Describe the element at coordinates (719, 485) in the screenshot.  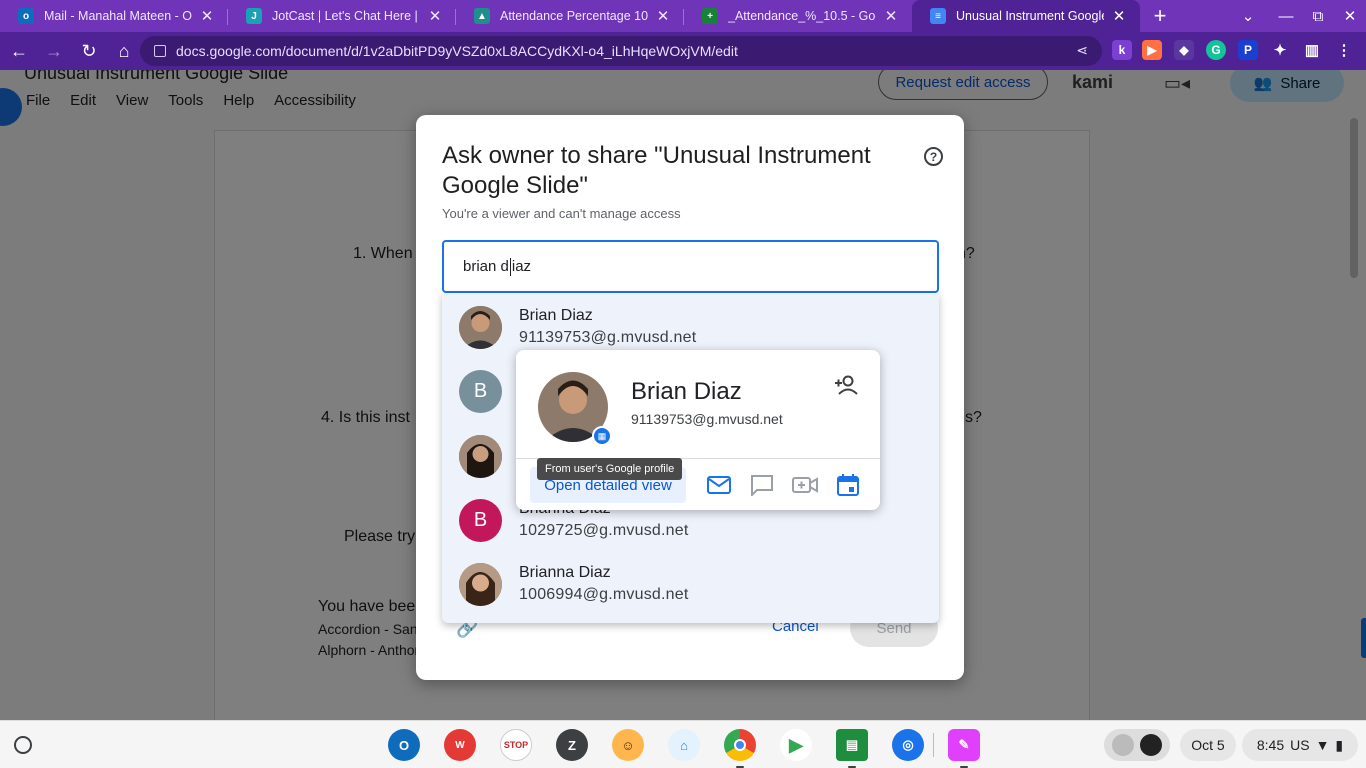
I see `email-icon` at that location.